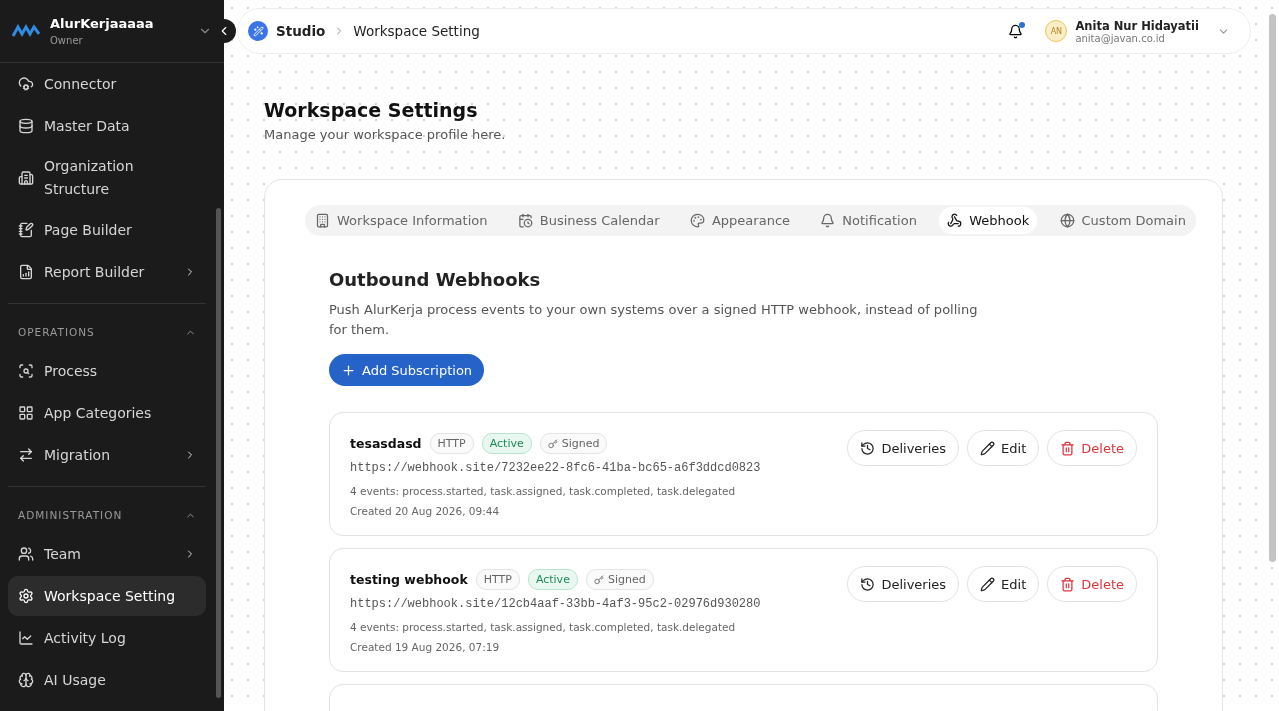  What do you see at coordinates (26, 126) in the screenshot?
I see `database-icon` at bounding box center [26, 126].